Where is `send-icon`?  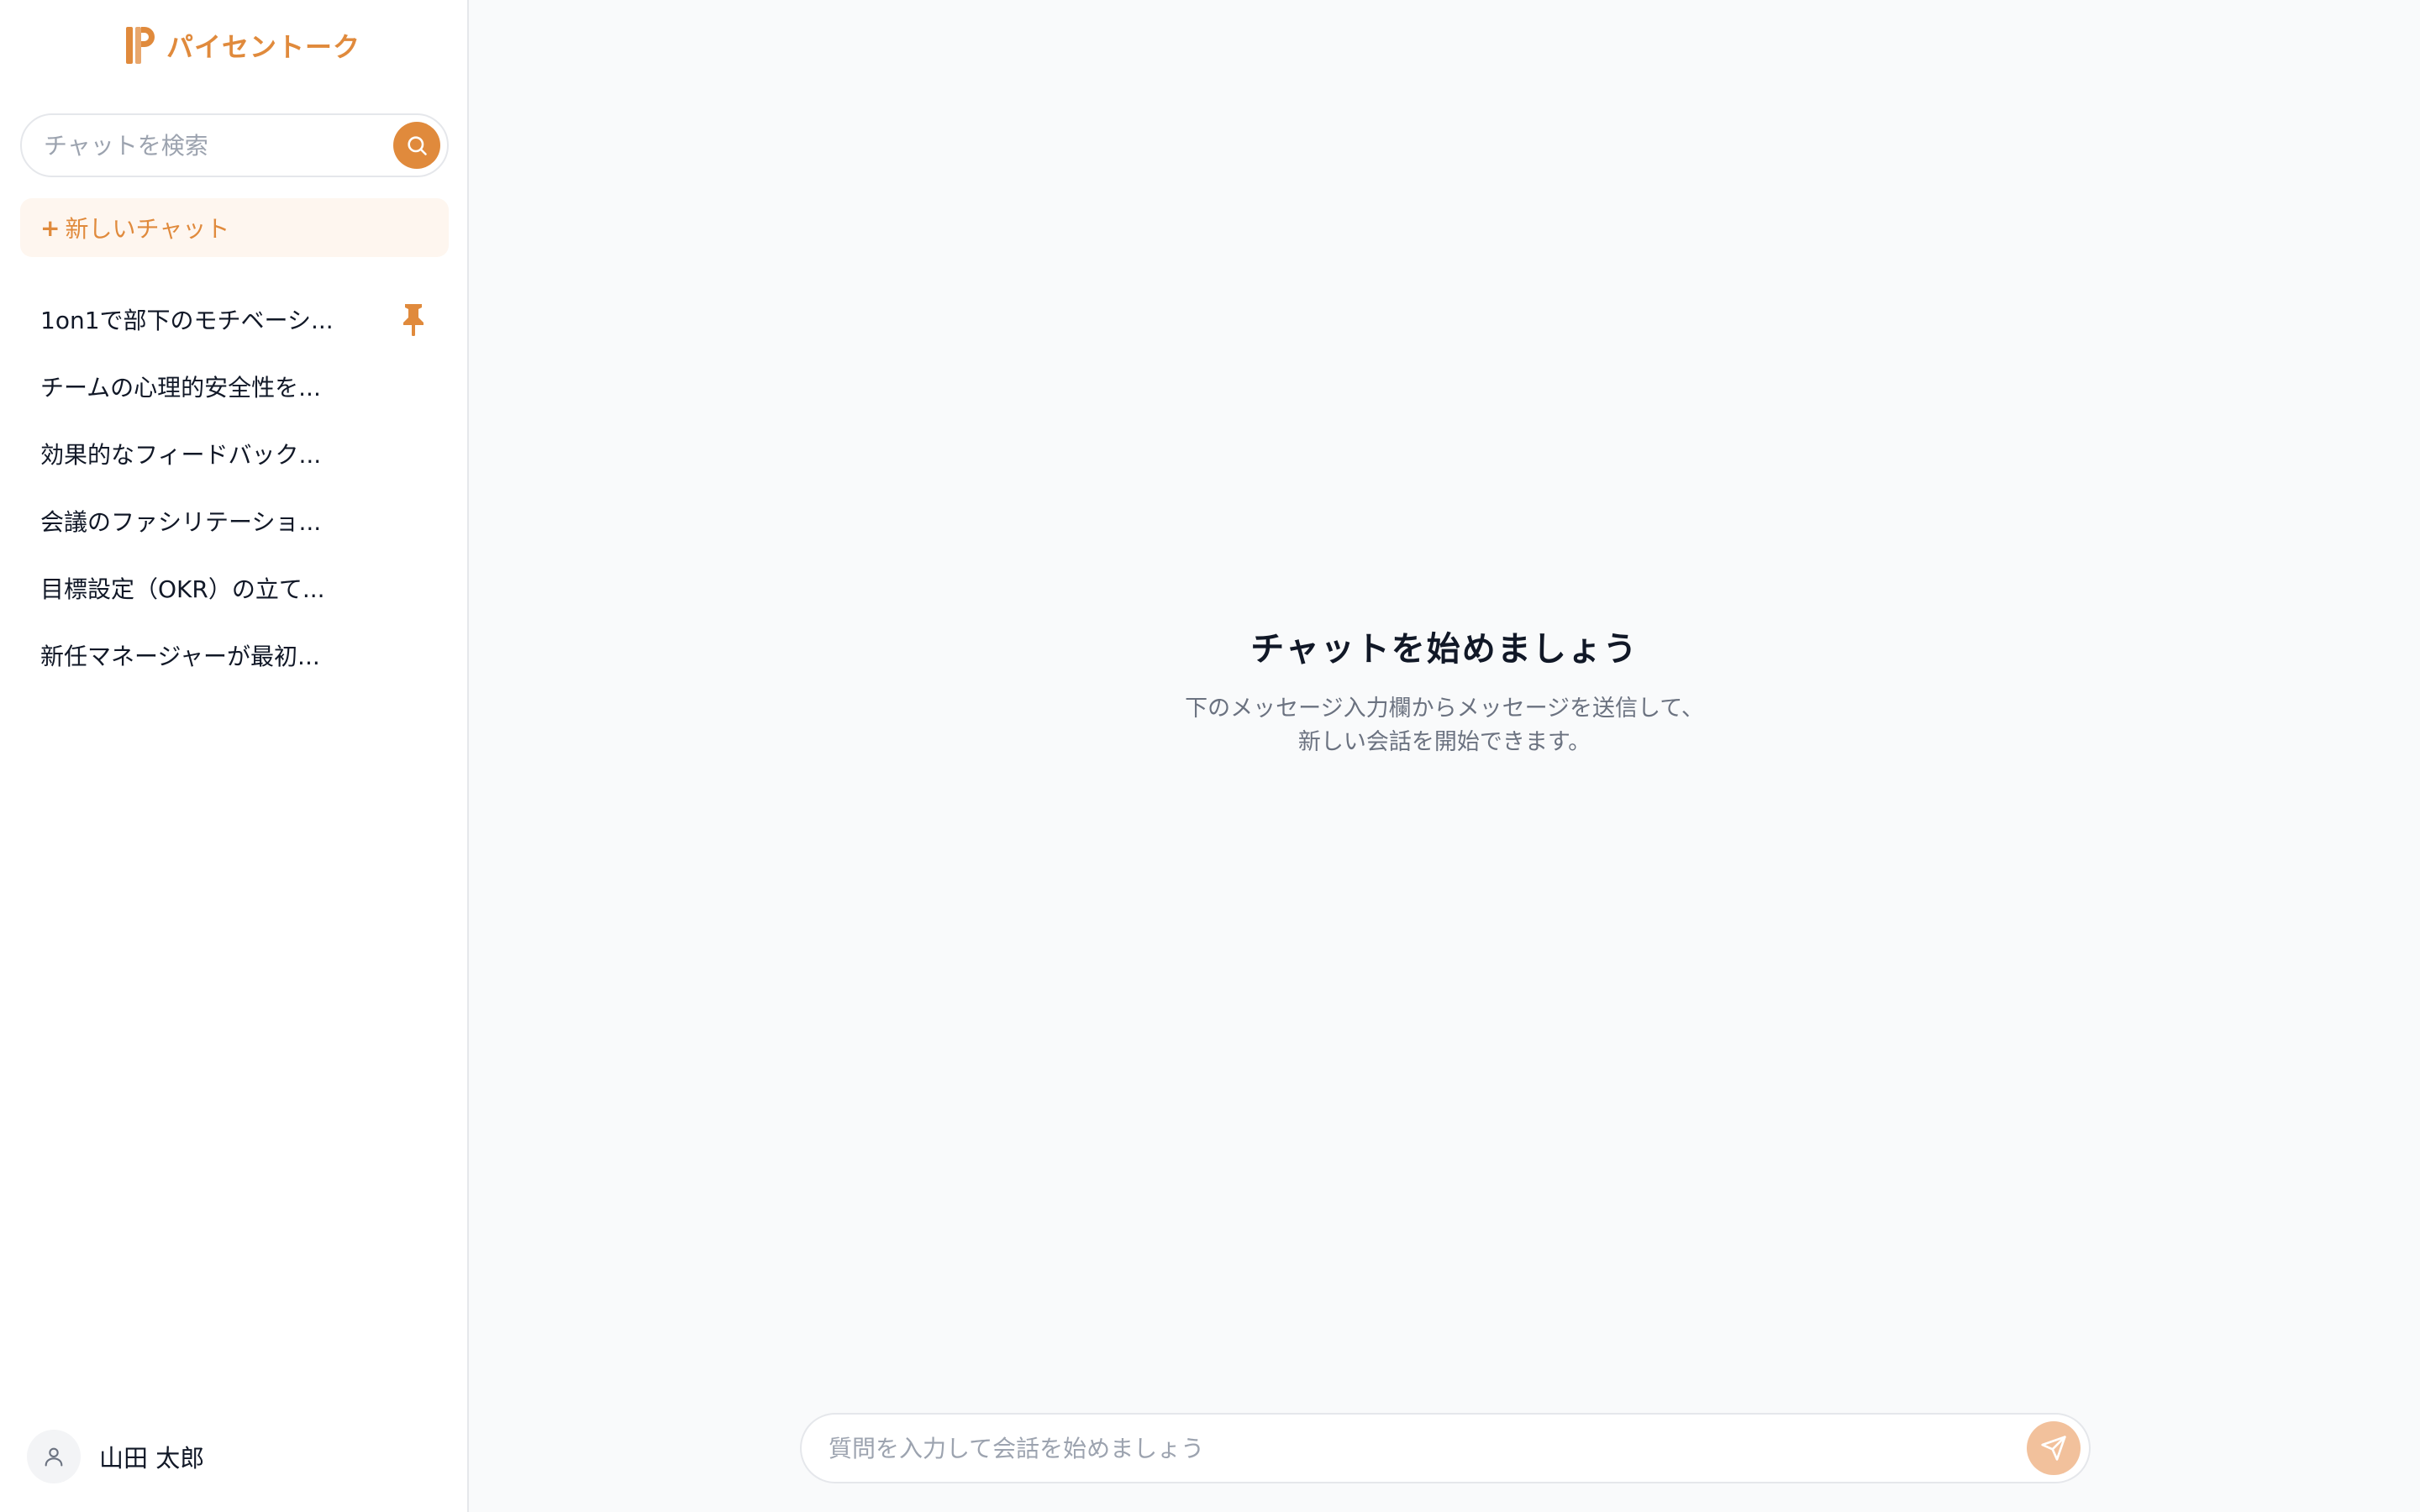 send-icon is located at coordinates (2053, 1448).